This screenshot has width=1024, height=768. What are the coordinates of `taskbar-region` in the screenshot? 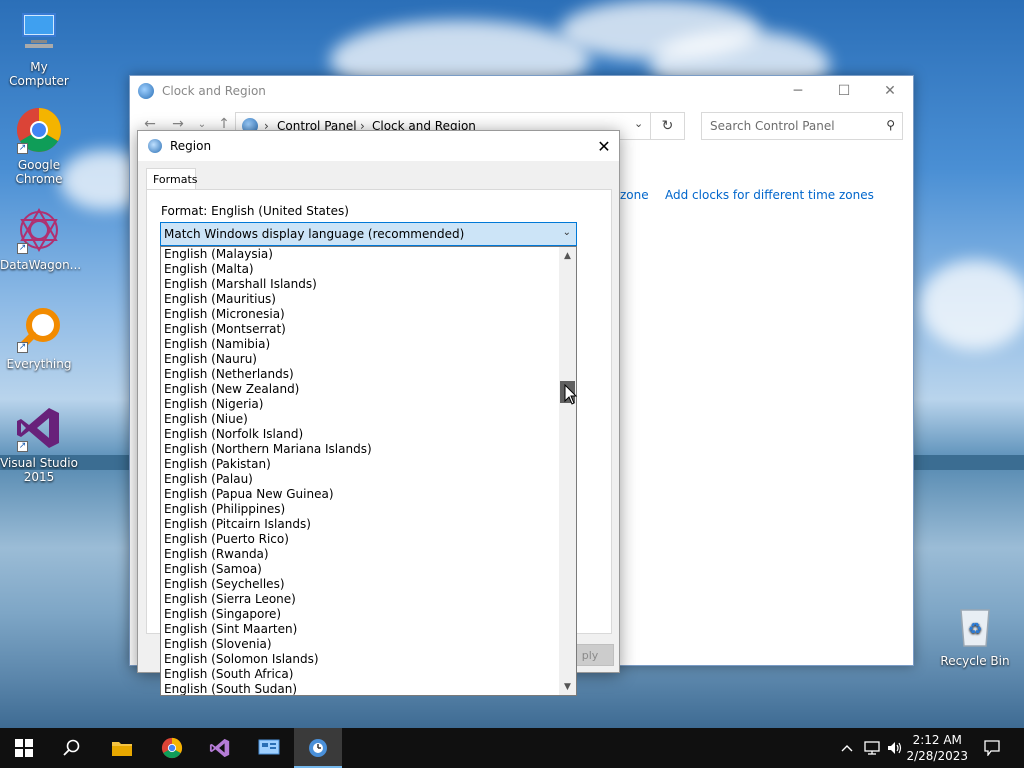 It's located at (318, 748).